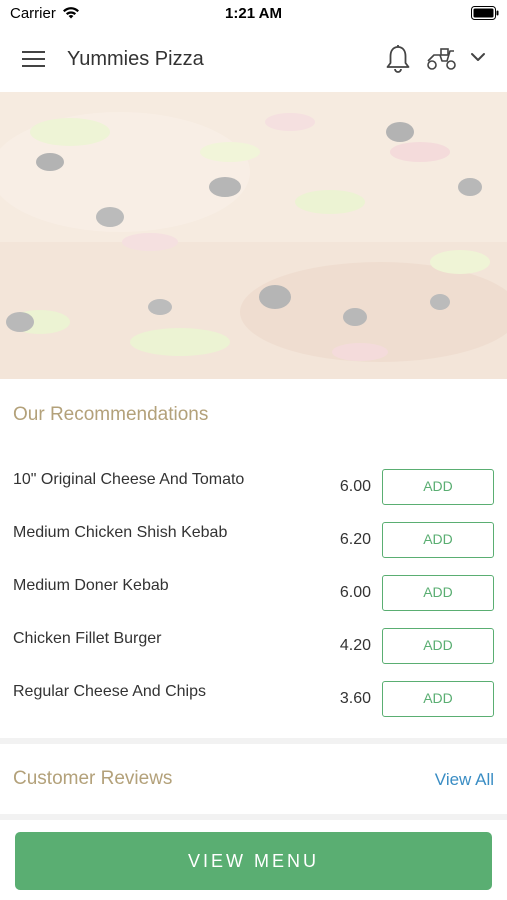 The height and width of the screenshot is (900, 507). What do you see at coordinates (253, 59) in the screenshot?
I see `app-header: Yummies Pizza` at bounding box center [253, 59].